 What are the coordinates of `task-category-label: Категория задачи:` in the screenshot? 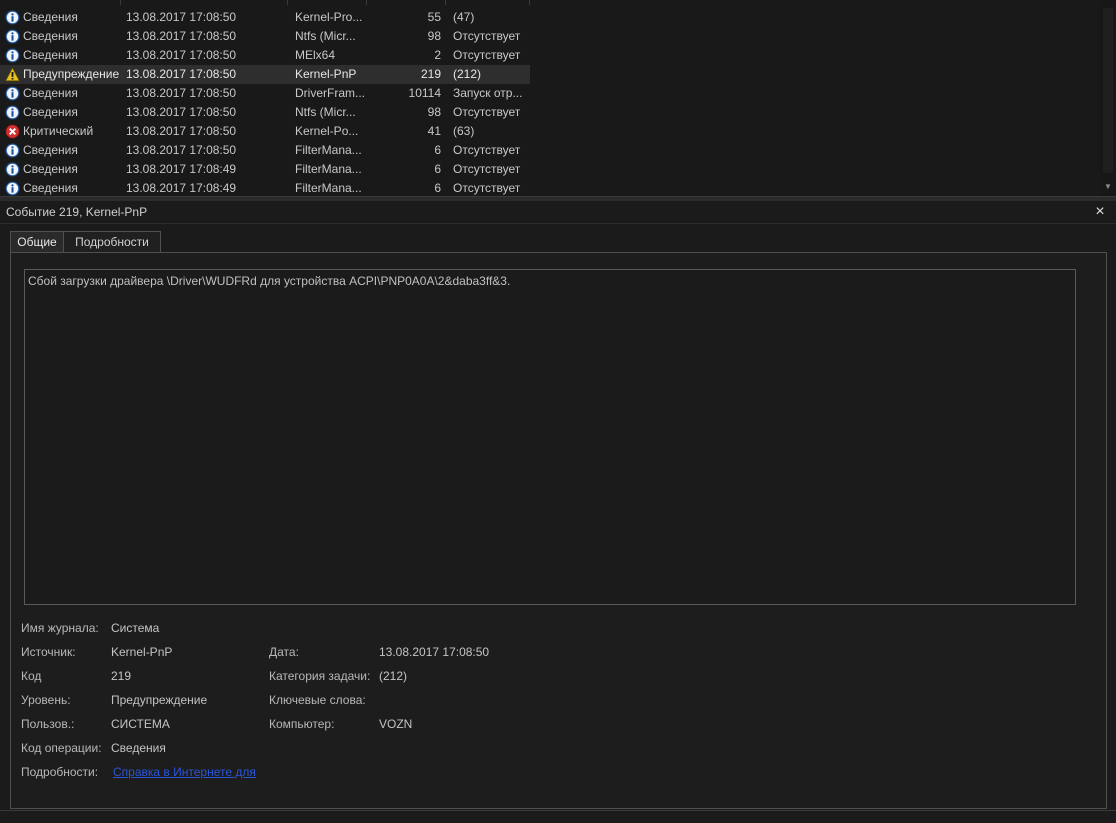 It's located at (320, 676).